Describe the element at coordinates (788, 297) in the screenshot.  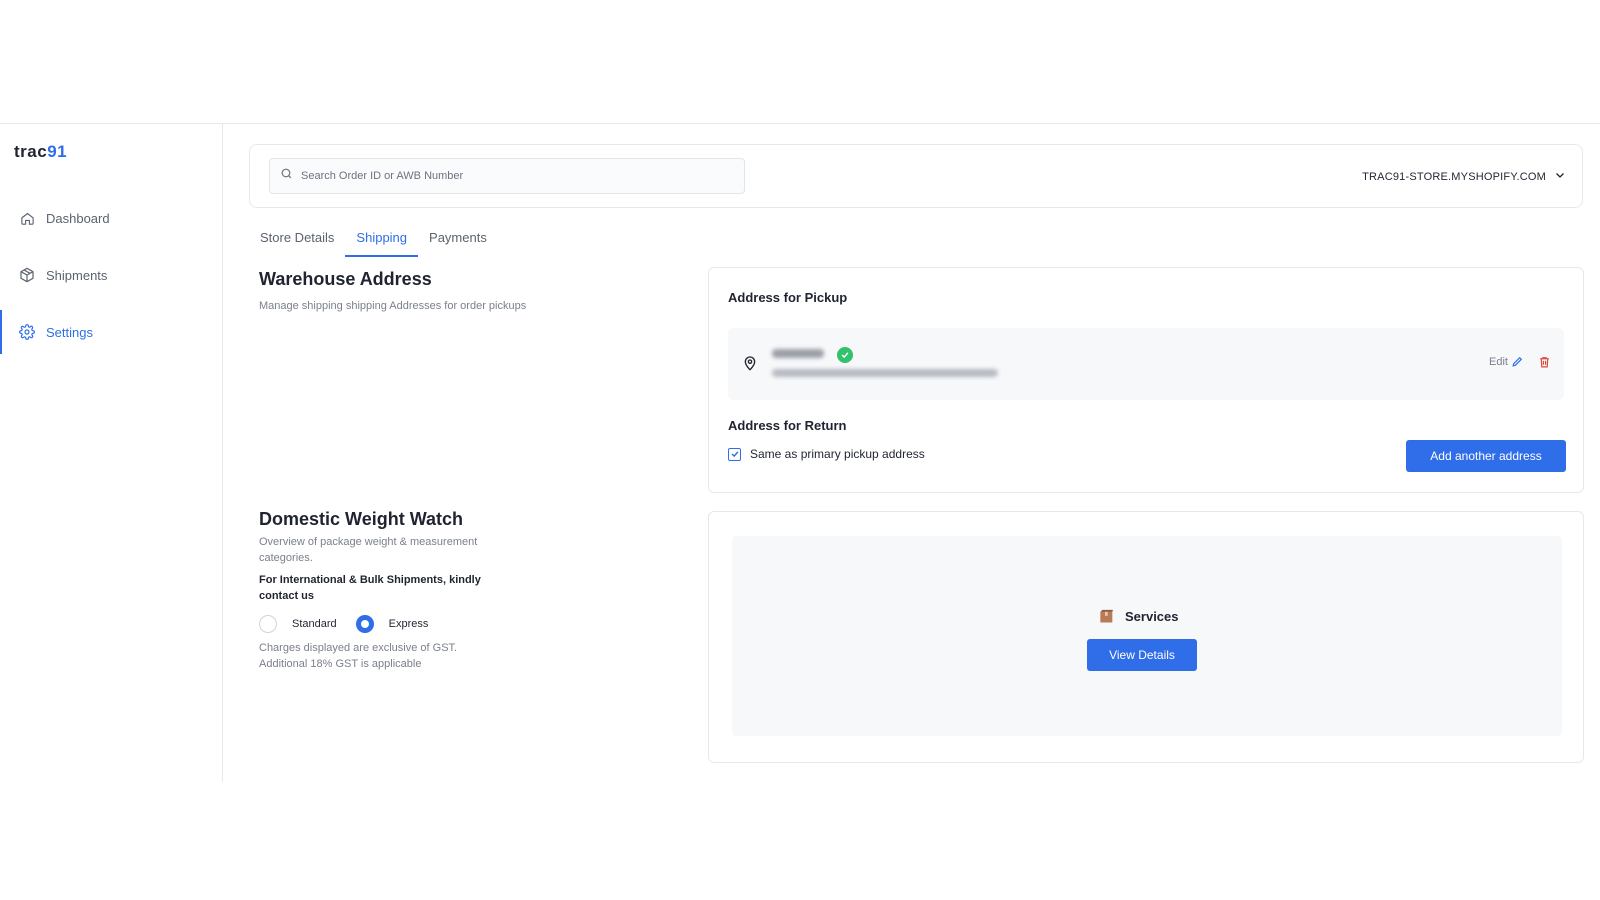
I see `pickup-address-title: Address for Pickup` at that location.